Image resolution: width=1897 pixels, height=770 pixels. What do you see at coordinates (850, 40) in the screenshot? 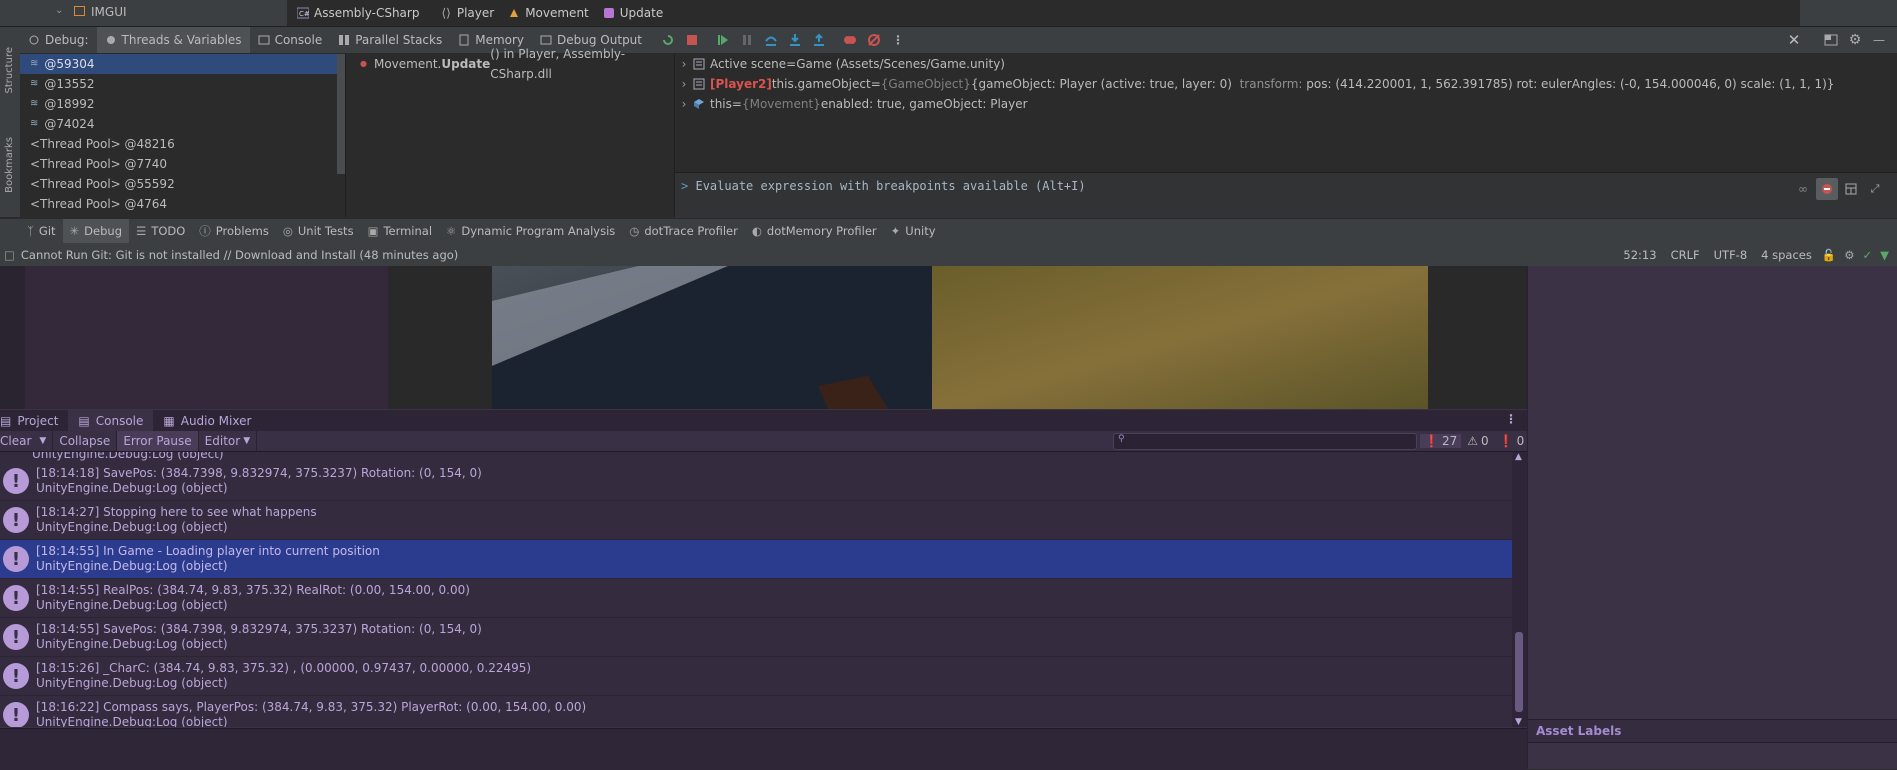
I see `view-breakpoints-button` at bounding box center [850, 40].